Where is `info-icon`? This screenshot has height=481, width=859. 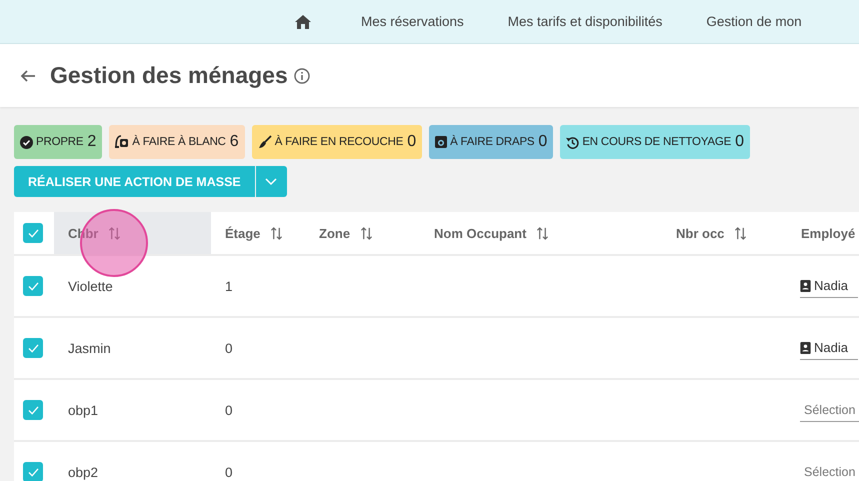 info-icon is located at coordinates (302, 76).